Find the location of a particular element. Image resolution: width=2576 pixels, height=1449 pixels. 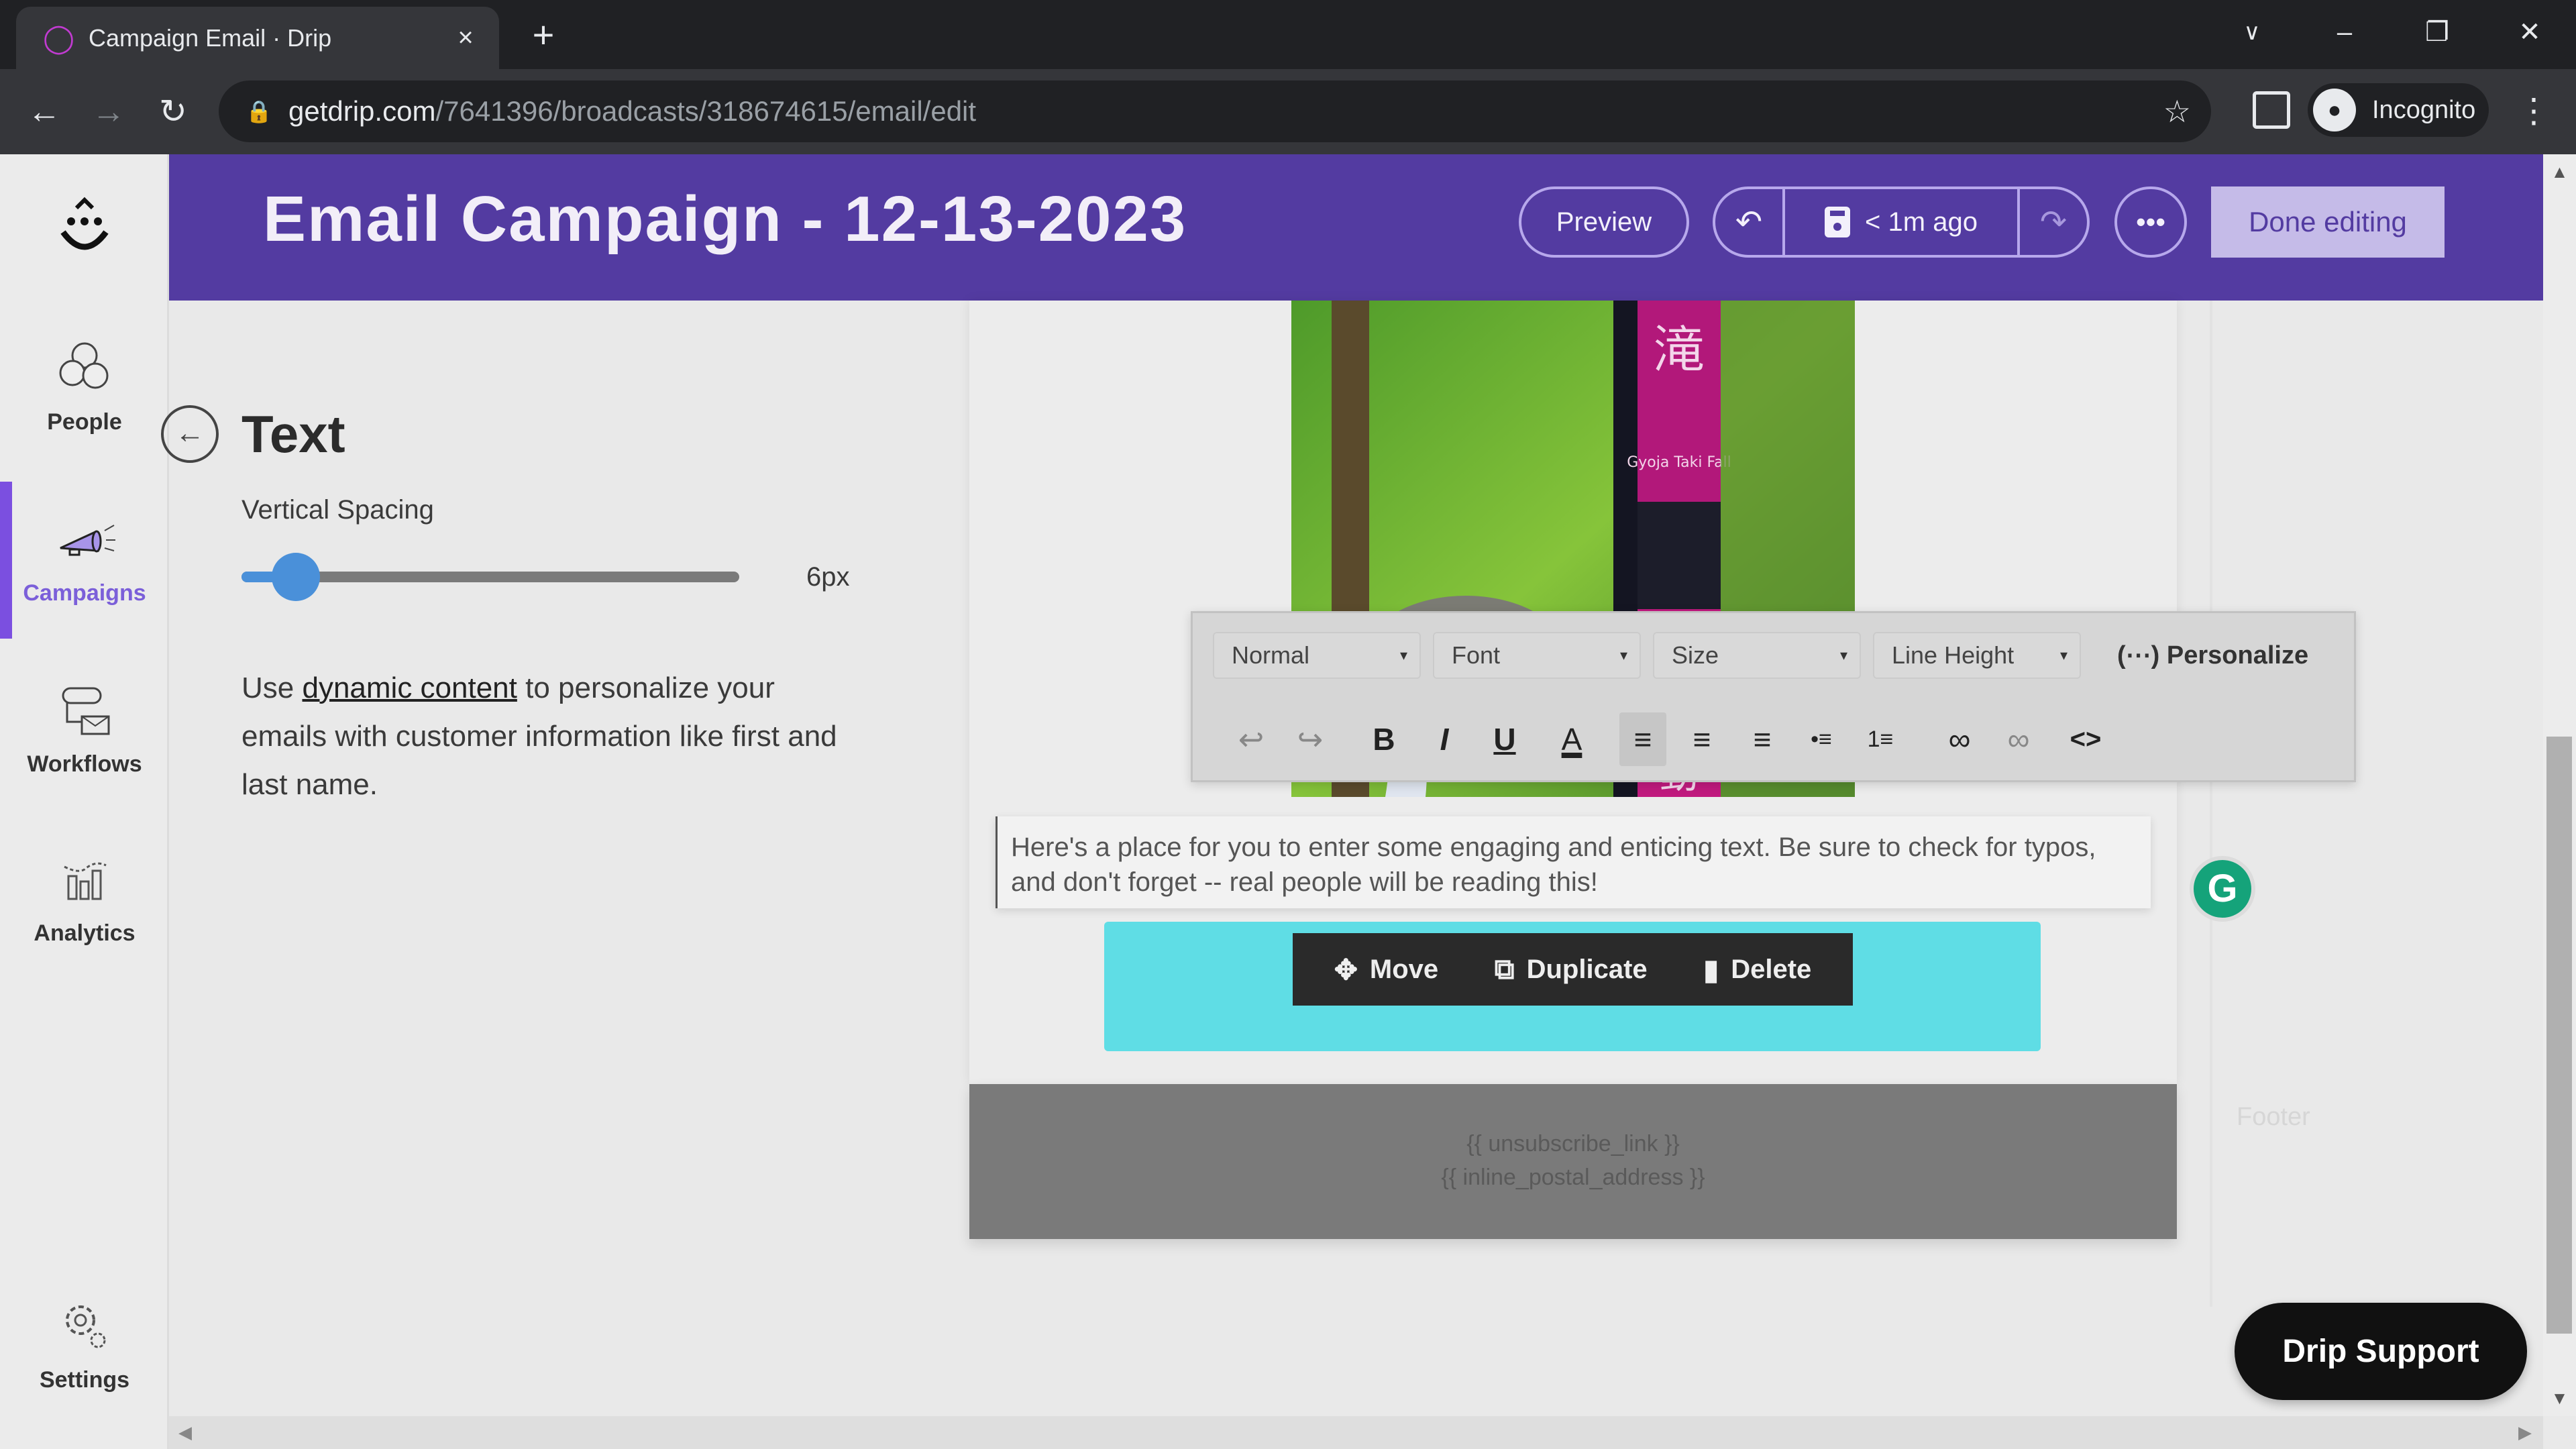

grammarly-icon: G is located at coordinates (2222, 889).